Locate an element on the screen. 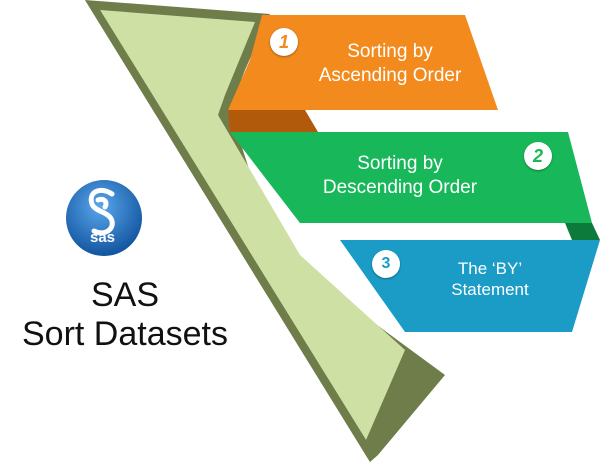 This screenshot has height=463, width=602. step-2-number: 2 is located at coordinates (538, 156).